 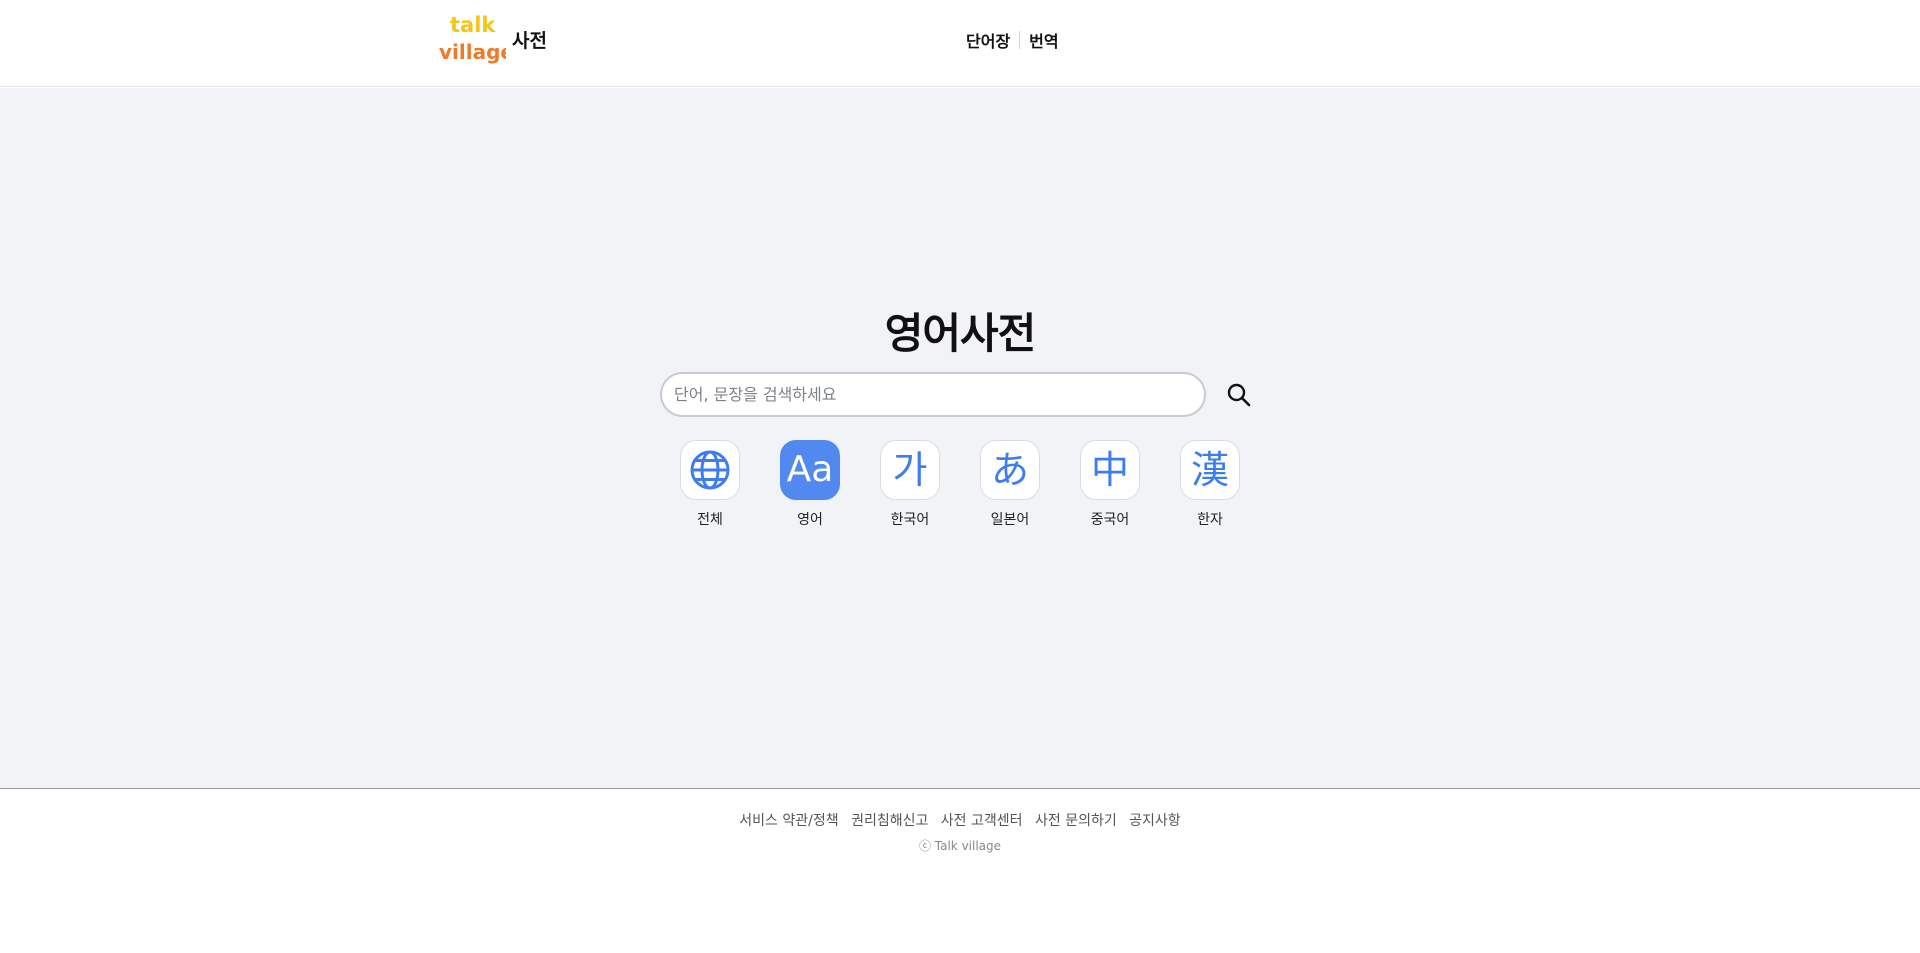 What do you see at coordinates (710, 520) in the screenshot?
I see `category-label: 전체` at bounding box center [710, 520].